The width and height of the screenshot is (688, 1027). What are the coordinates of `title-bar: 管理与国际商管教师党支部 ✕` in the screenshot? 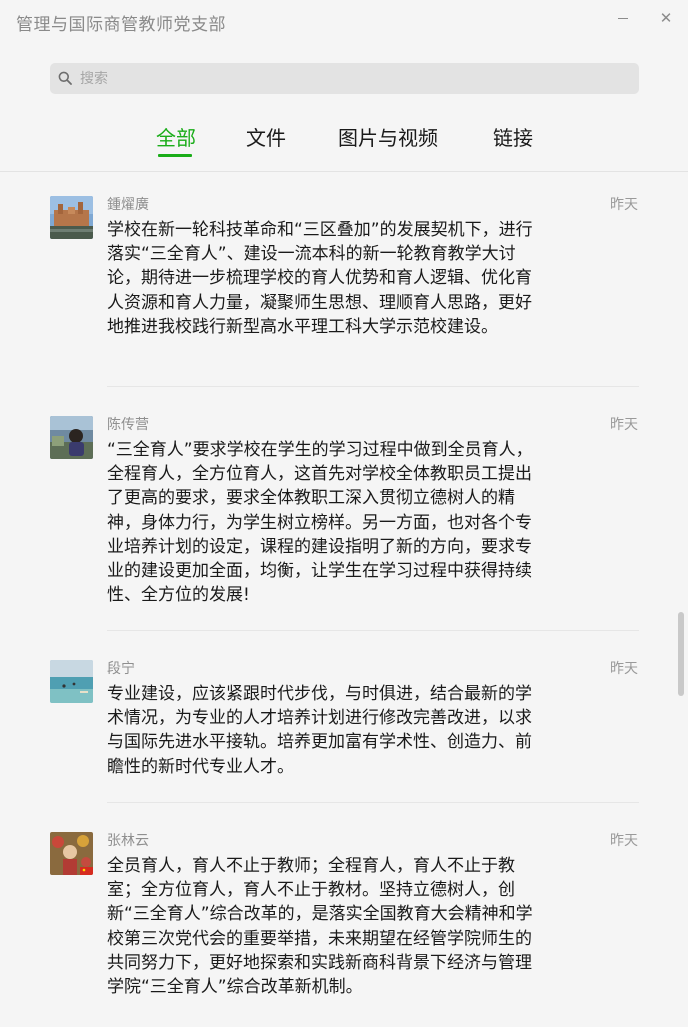 It's located at (344, 22).